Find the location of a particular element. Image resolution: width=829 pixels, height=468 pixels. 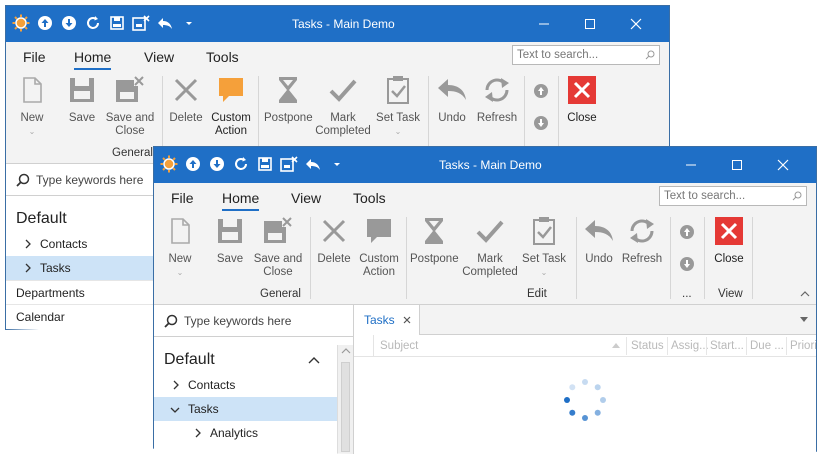

postpone-label: Postpone is located at coordinates (434, 259).